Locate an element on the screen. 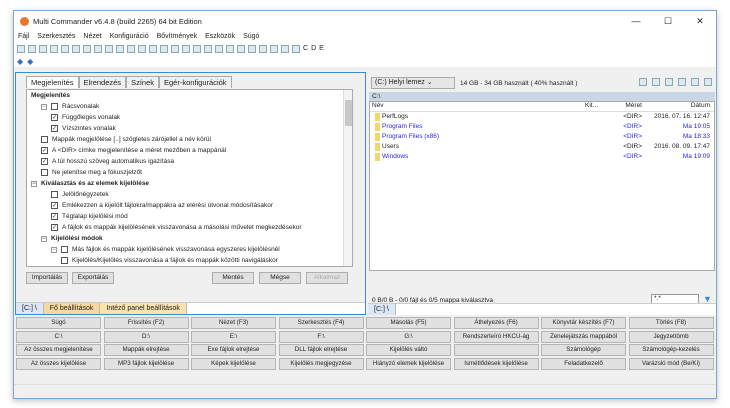 This screenshot has height=408, width=730. settings-tab: Elrendezés is located at coordinates (102, 82).